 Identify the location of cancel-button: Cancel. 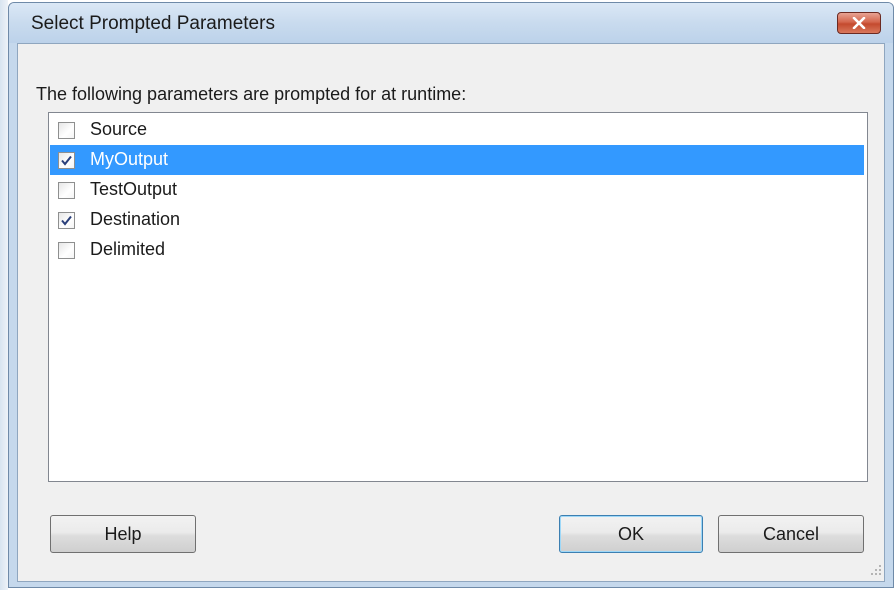
(791, 534).